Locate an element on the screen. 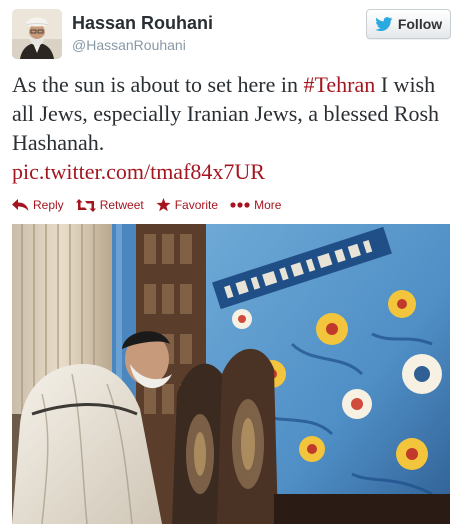  portrait-avatar-icon is located at coordinates (37, 34).